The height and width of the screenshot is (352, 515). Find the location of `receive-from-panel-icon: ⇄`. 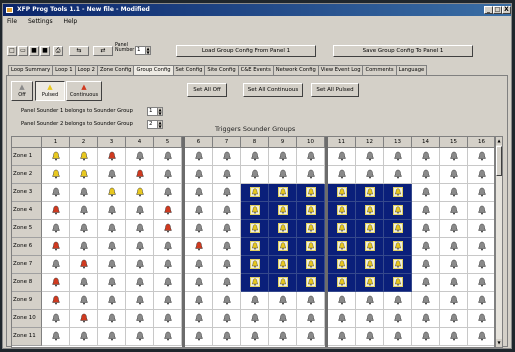

receive-from-panel-icon: ⇄ is located at coordinates (103, 51).